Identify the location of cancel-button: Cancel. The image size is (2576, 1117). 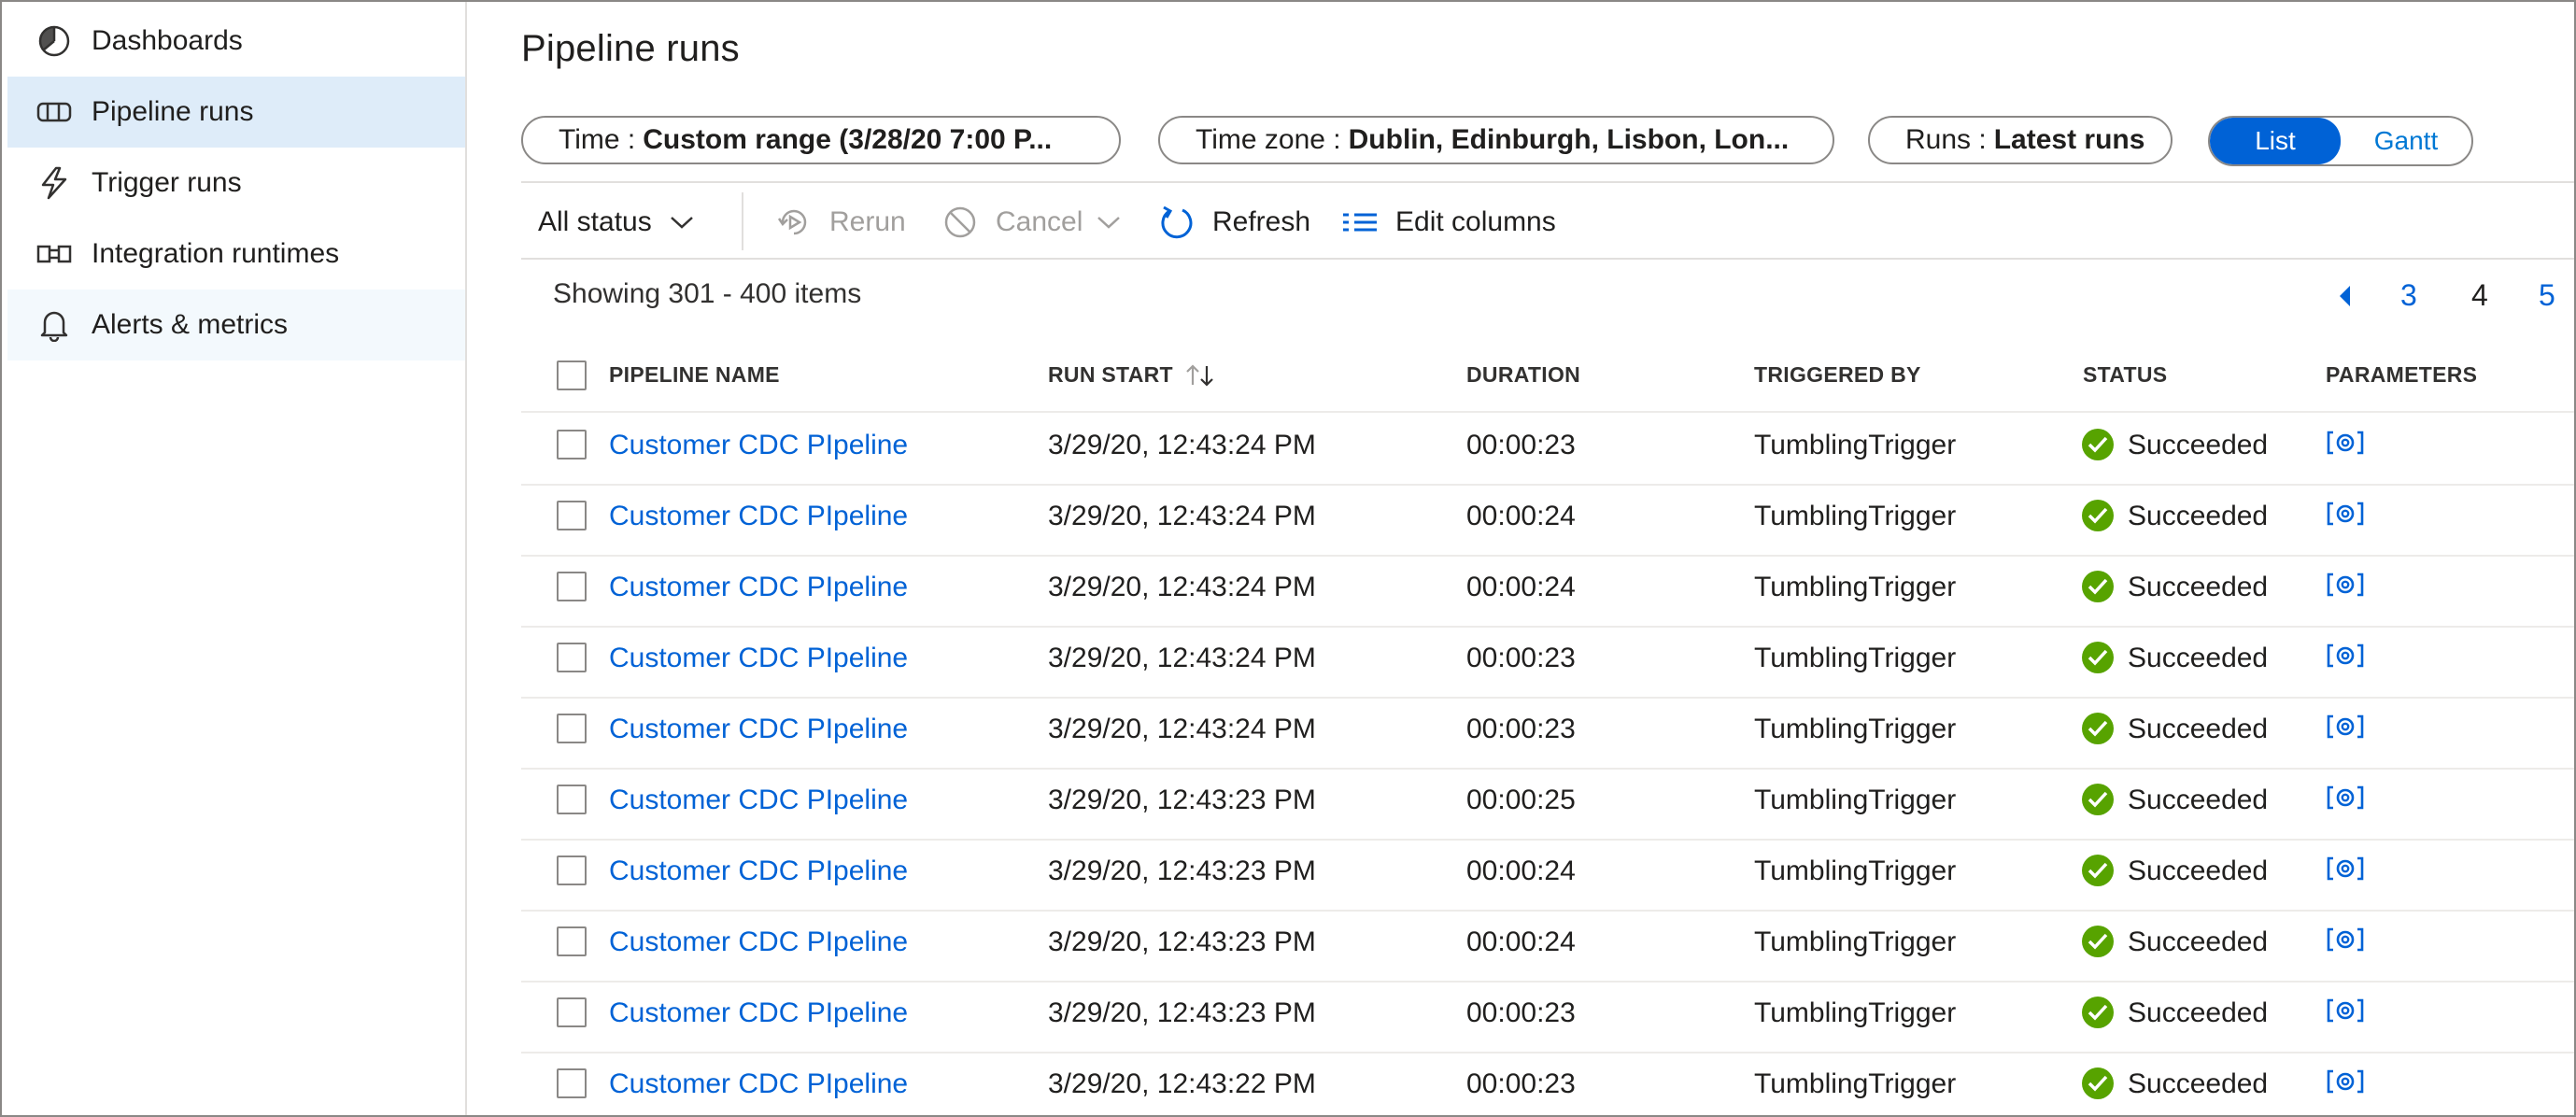
(1031, 223).